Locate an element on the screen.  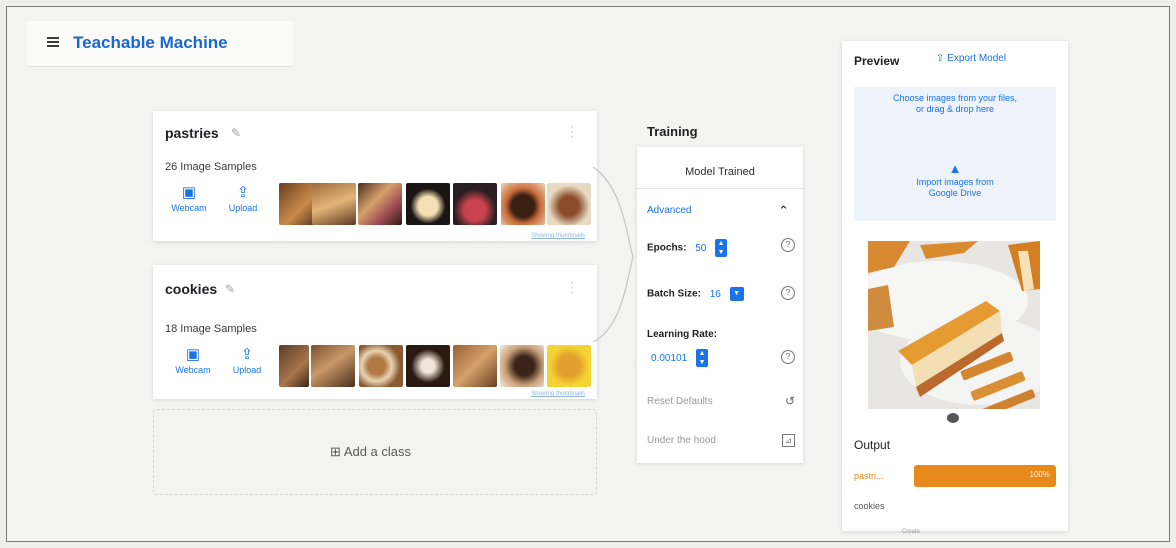
learning-rate-input: 0.00101 is located at coordinates (669, 358).